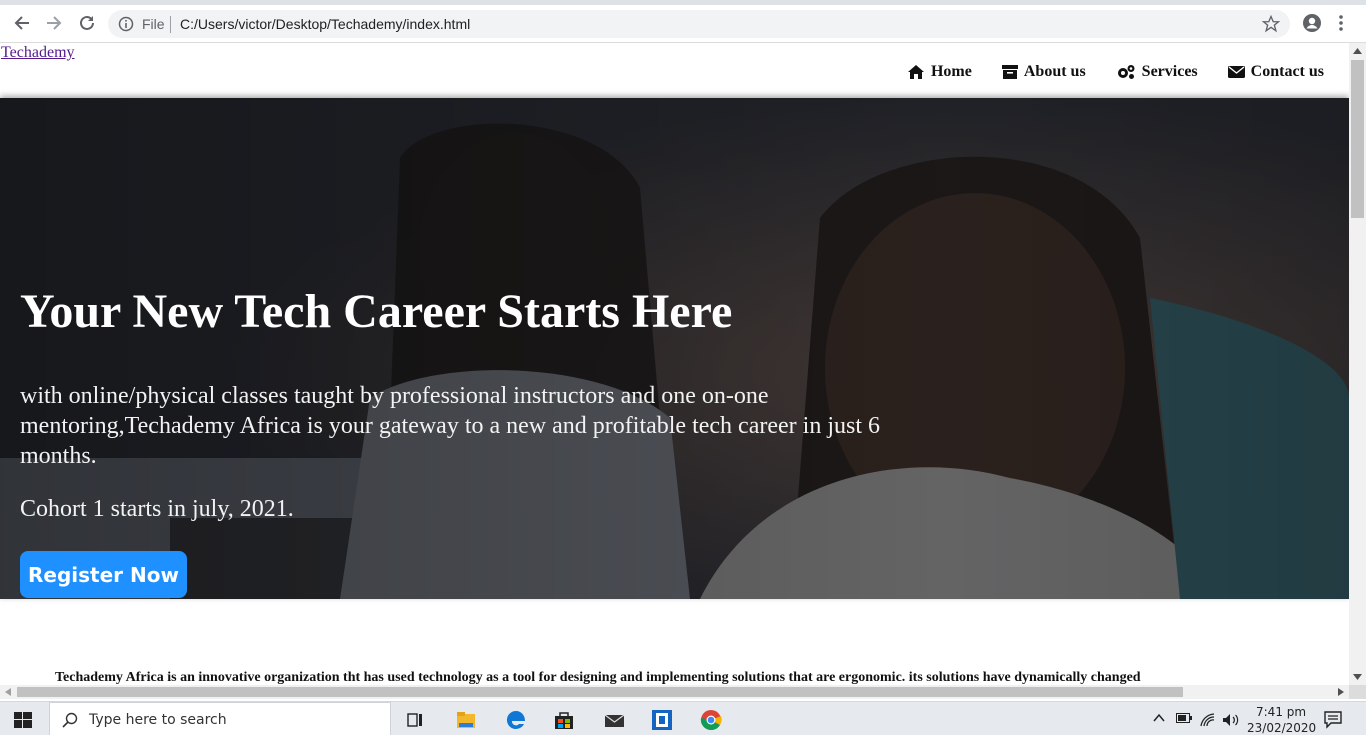 This screenshot has width=1366, height=735. I want to click on vertical-scrollbar, so click(1357, 364).